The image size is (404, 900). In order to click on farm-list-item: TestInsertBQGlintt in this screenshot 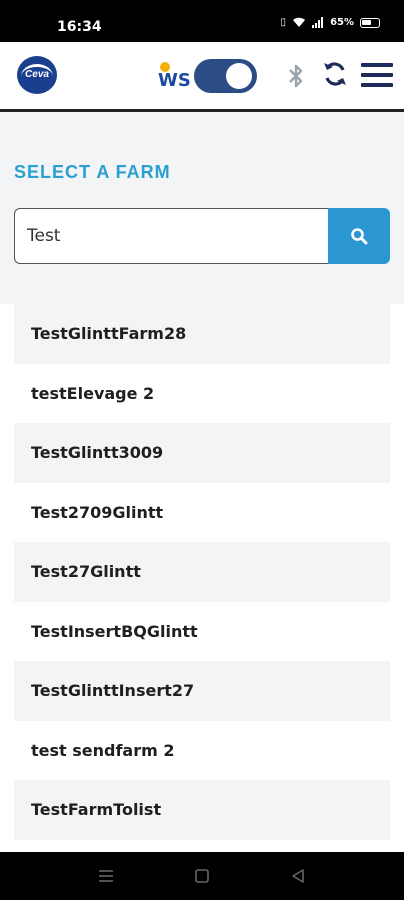, I will do `click(202, 631)`.